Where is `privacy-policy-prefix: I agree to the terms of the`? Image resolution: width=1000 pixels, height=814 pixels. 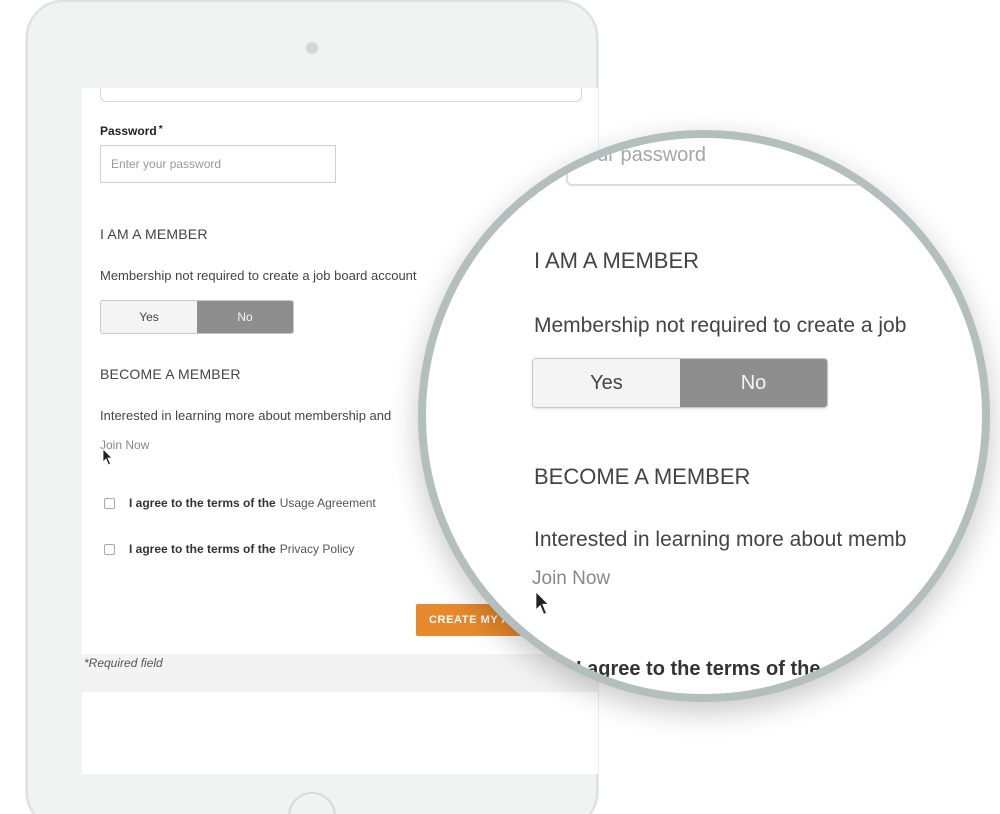 privacy-policy-prefix: I agree to the terms of the is located at coordinates (202, 549).